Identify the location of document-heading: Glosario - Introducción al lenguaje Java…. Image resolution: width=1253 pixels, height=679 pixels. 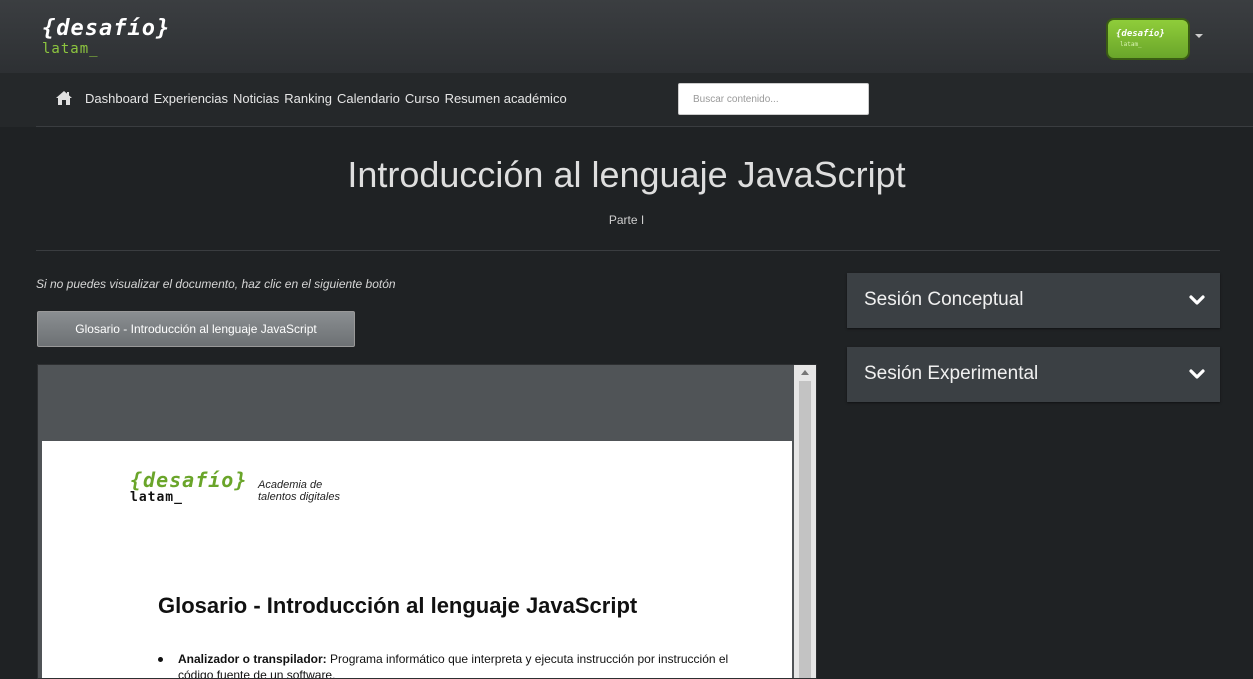
(398, 605).